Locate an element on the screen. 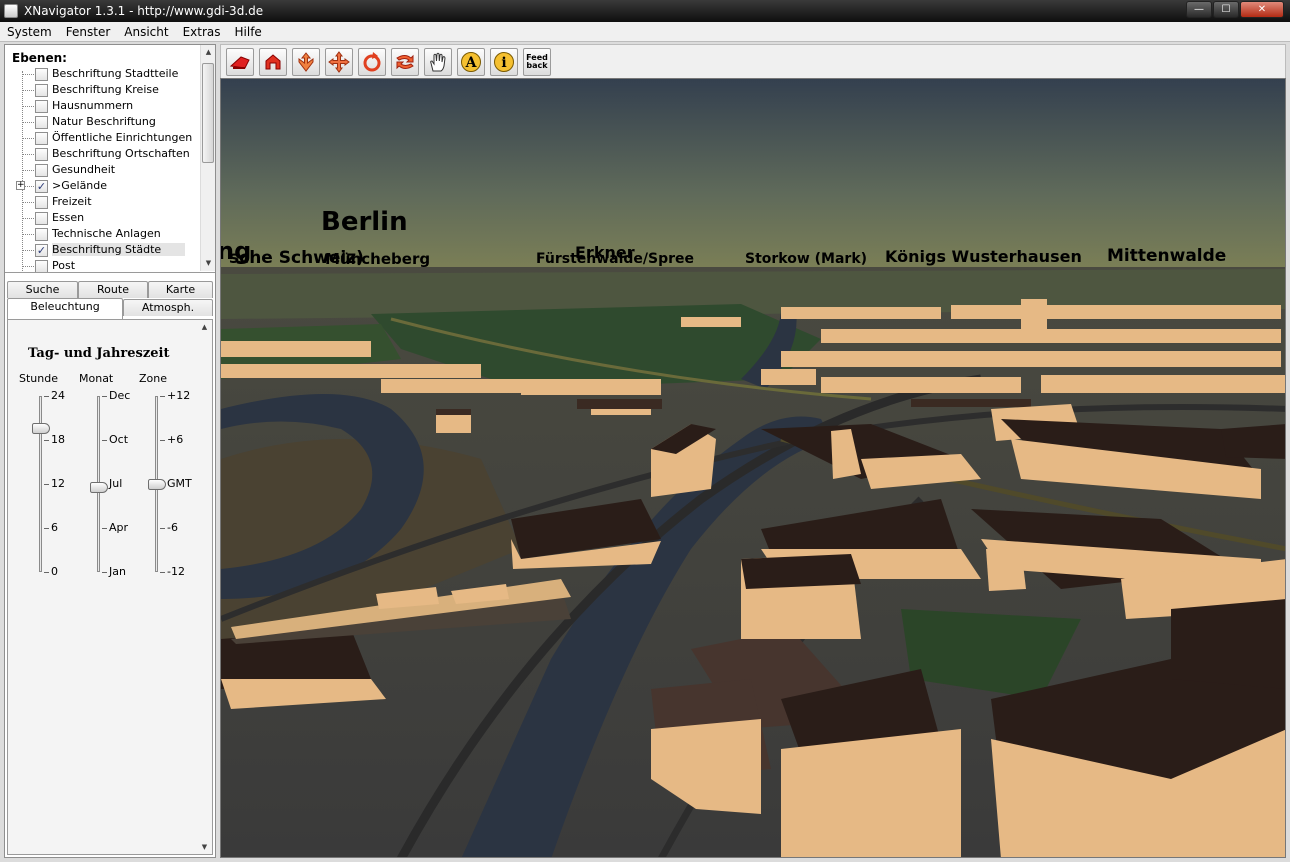 This screenshot has height=862, width=1290. hour-slider: 24 18 12 6 0 is located at coordinates (50, 485).